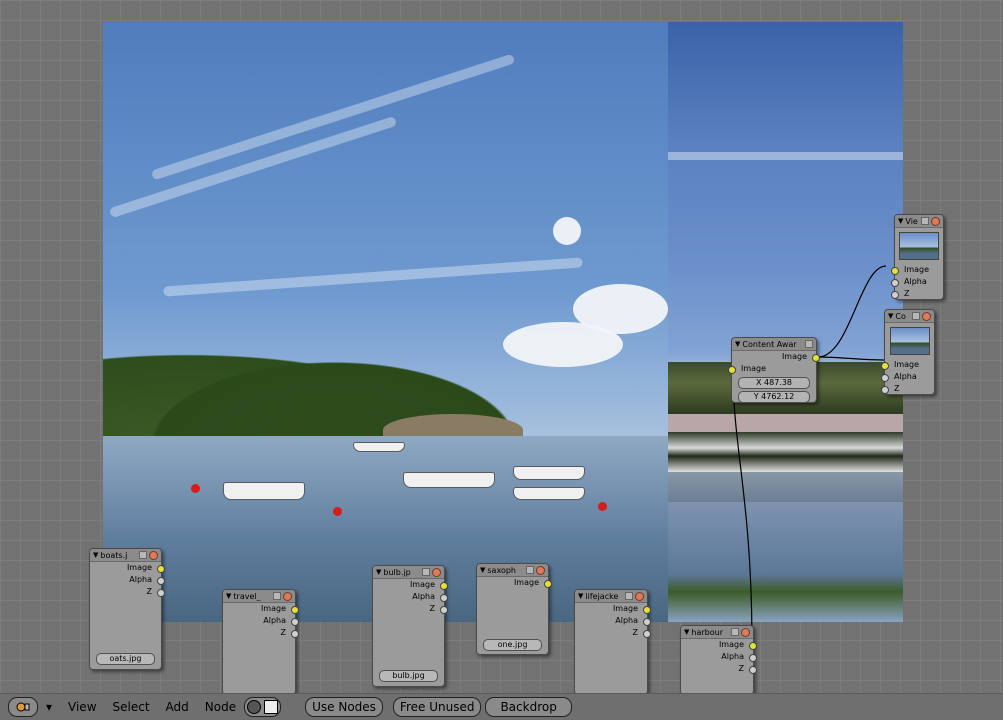 The image size is (1003, 720). What do you see at coordinates (127, 609) in the screenshot?
I see `node-boats: ▼ boats.j Image Alpha Z oats.jpg` at bounding box center [127, 609].